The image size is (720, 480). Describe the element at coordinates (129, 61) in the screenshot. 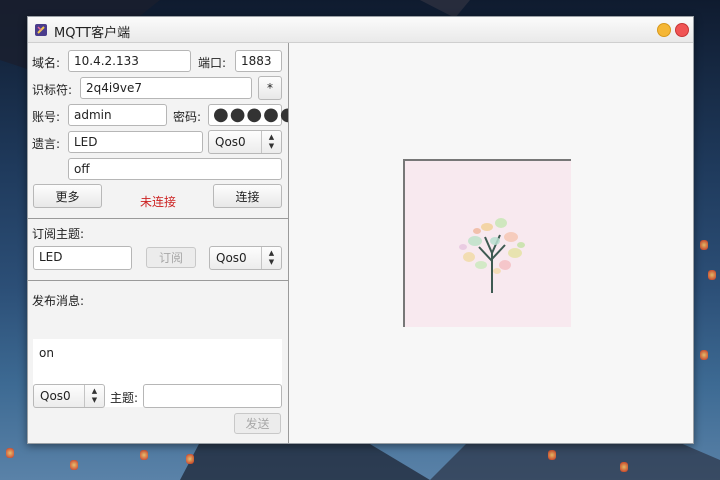

I see `host-input: 10.4.2.133` at that location.